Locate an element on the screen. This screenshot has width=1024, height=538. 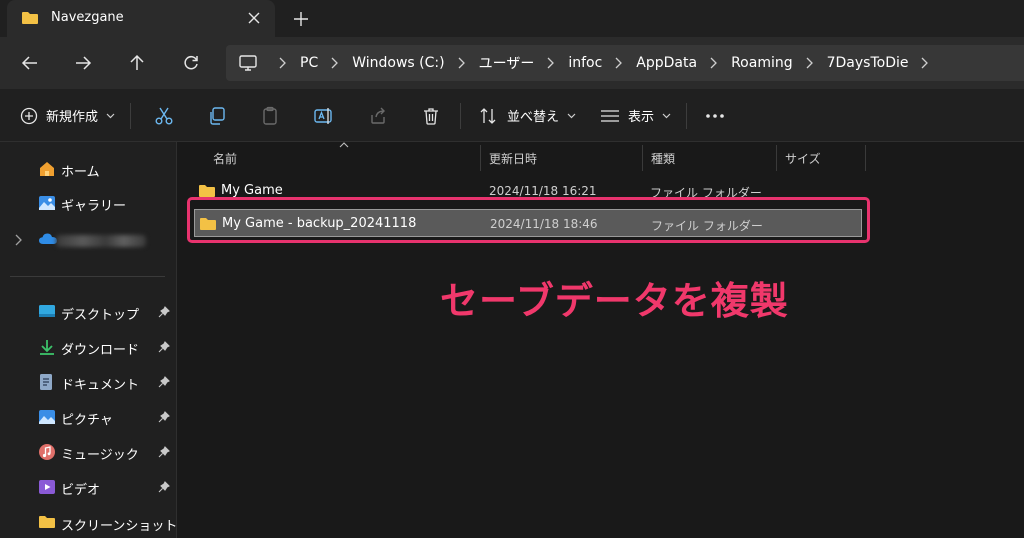
sidebar-item-label: ギャラリー is located at coordinates (94, 206).